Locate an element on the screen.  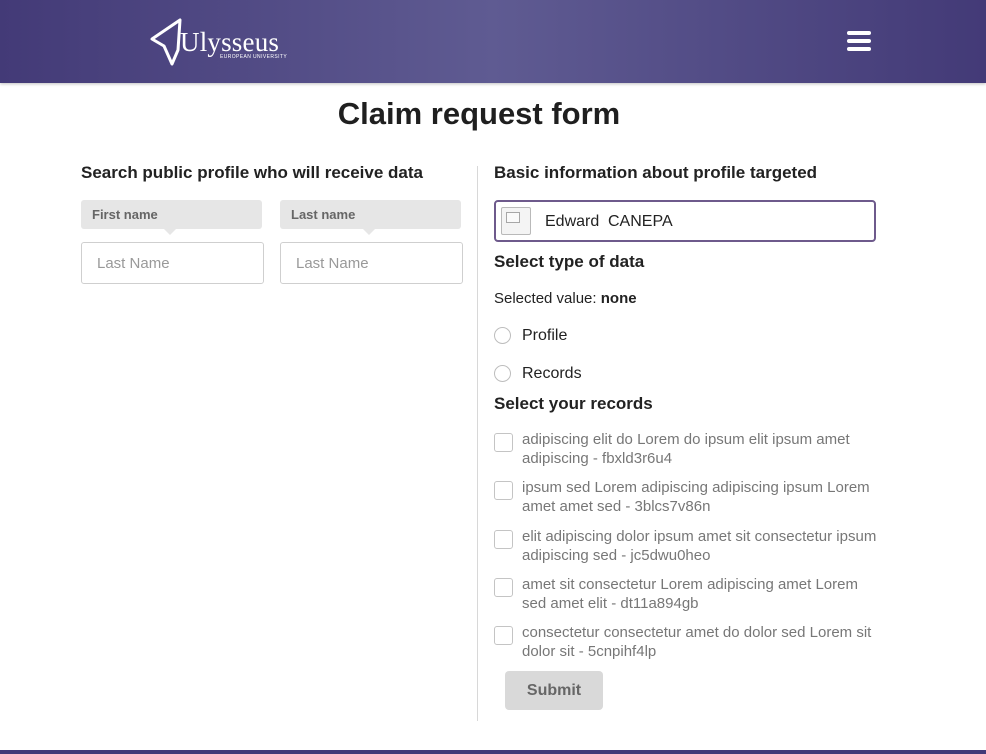
profile-info-heading: Basic information about profile targeted is located at coordinates (656, 172).